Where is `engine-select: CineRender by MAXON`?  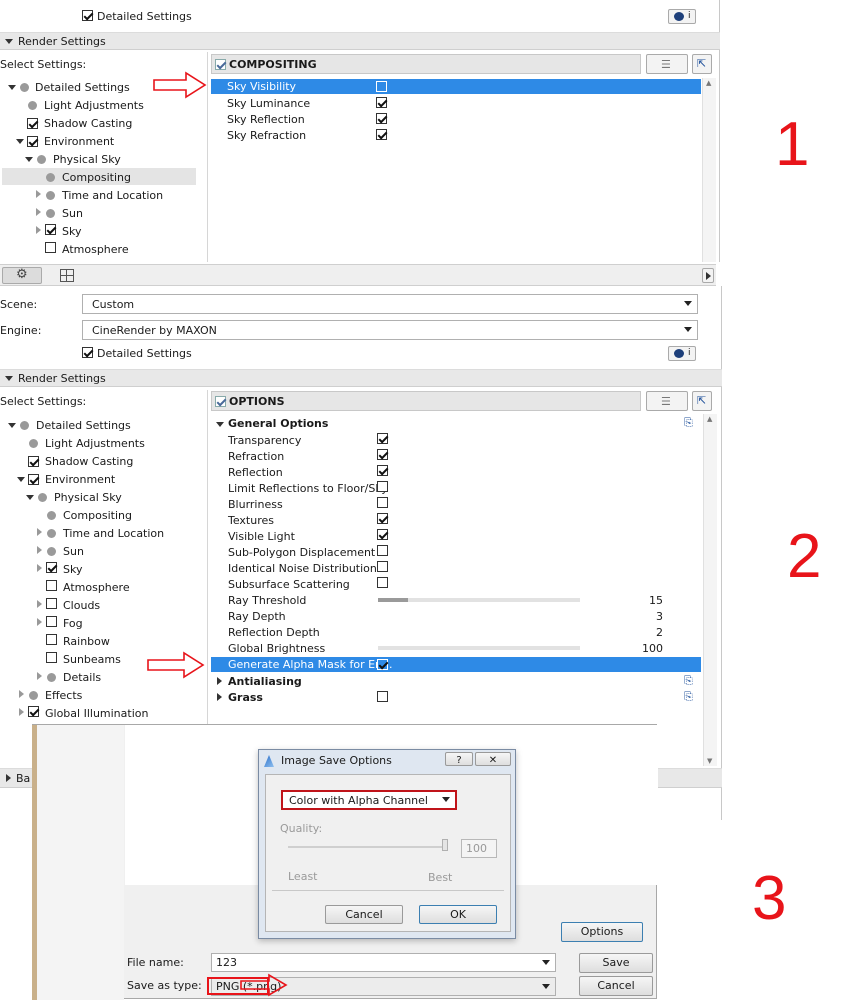 engine-select: CineRender by MAXON is located at coordinates (390, 330).